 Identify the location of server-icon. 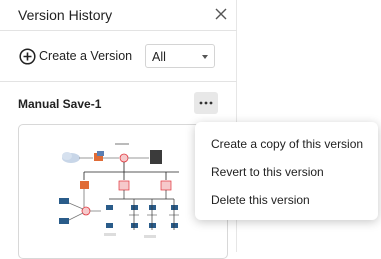
(156, 157).